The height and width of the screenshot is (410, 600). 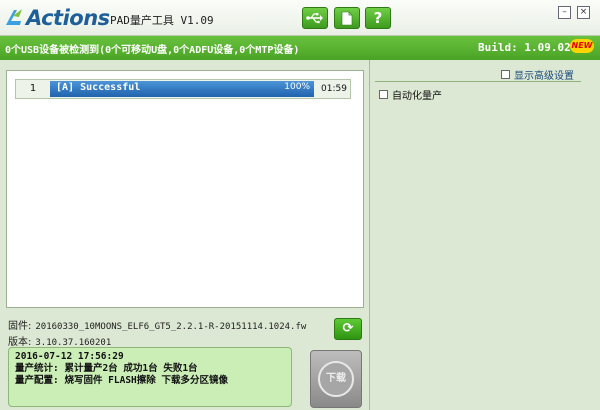 I want to click on device-row: 1 [A] Successful 100% 01:59, so click(x=183, y=89).